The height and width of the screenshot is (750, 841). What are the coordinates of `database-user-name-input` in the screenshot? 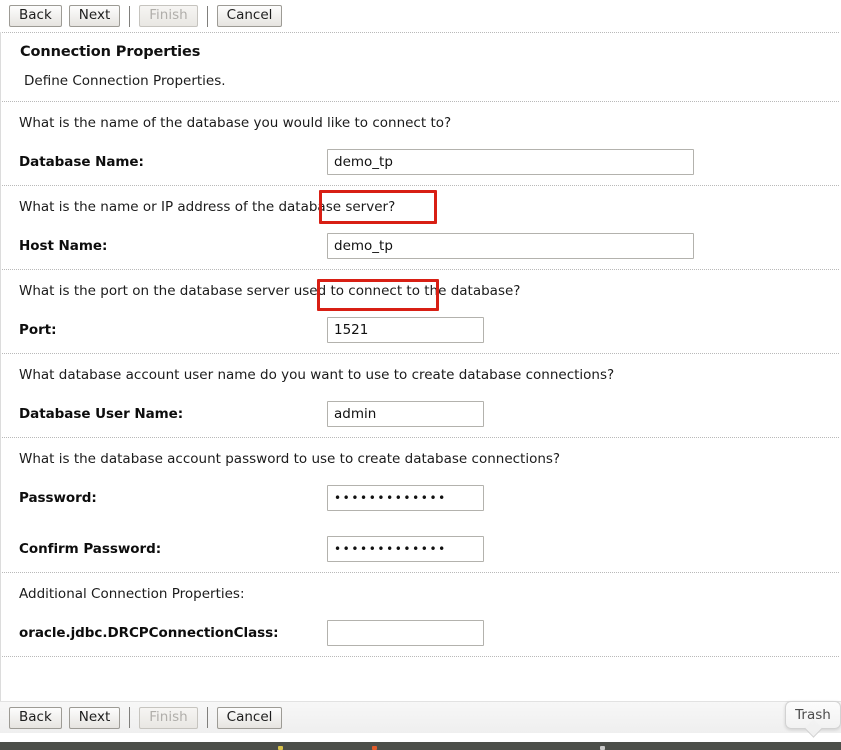 It's located at (405, 414).